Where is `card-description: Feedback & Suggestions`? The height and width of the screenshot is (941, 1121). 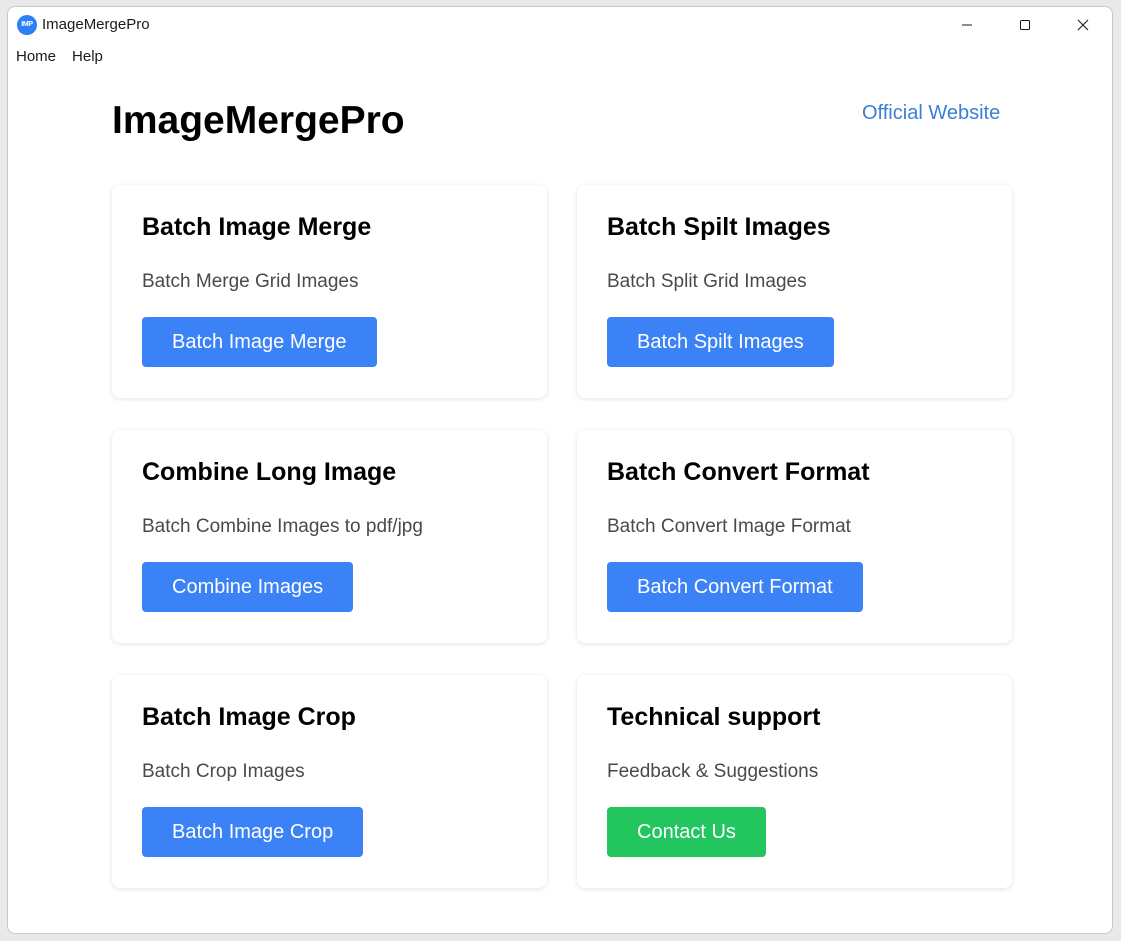
card-description: Feedback & Suggestions is located at coordinates (713, 771).